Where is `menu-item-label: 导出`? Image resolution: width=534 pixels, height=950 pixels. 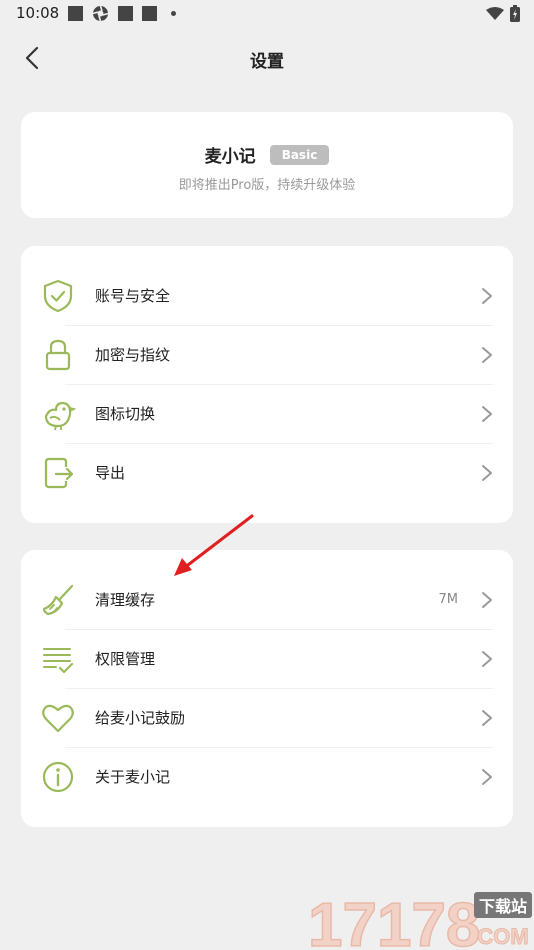 menu-item-label: 导出 is located at coordinates (110, 473).